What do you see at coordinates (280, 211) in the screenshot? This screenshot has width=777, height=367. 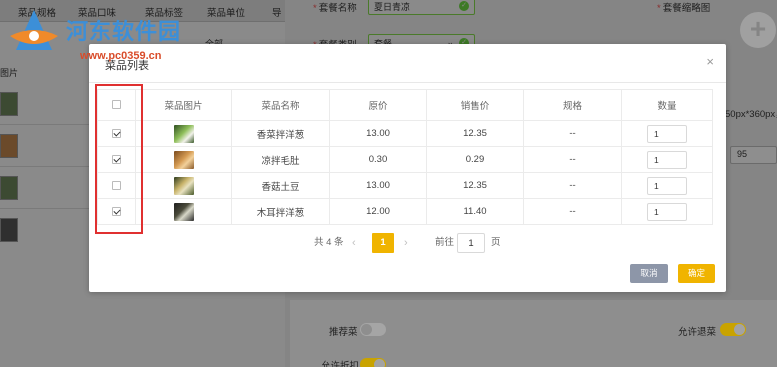 I see `dish-name: 木耳拌洋葱` at bounding box center [280, 211].